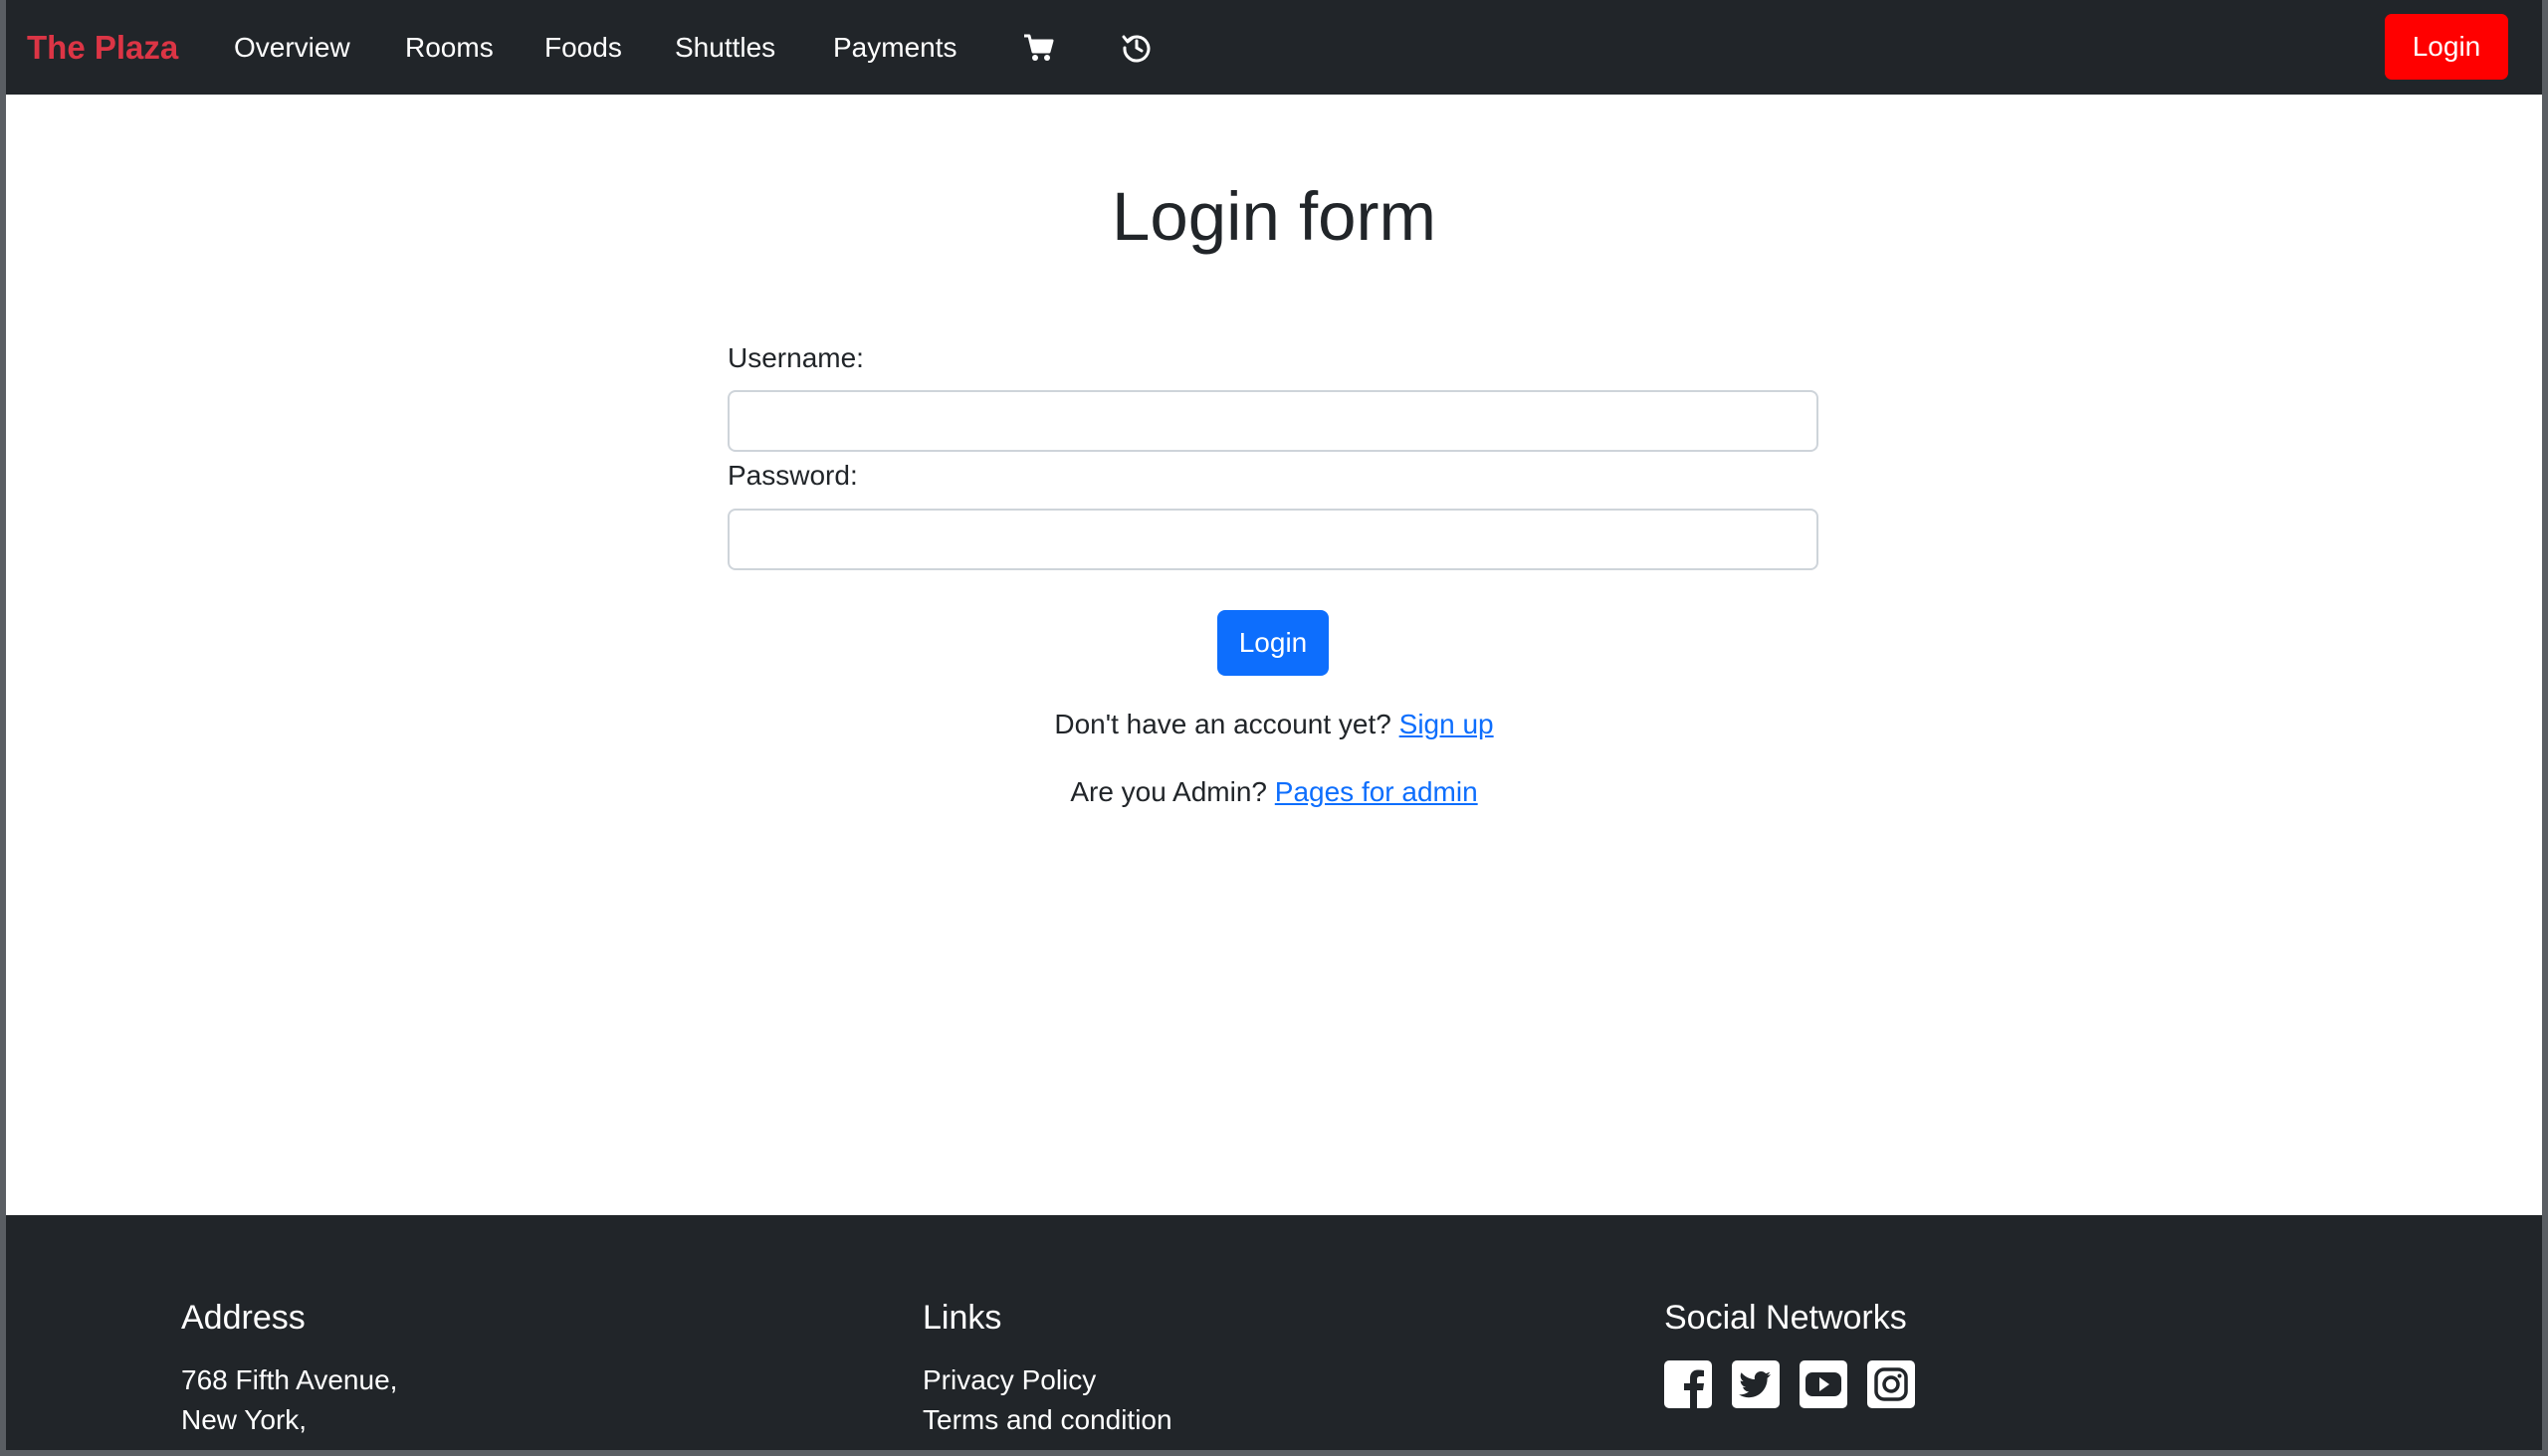 This screenshot has height=1456, width=2548. I want to click on facebook-icon, so click(1688, 1384).